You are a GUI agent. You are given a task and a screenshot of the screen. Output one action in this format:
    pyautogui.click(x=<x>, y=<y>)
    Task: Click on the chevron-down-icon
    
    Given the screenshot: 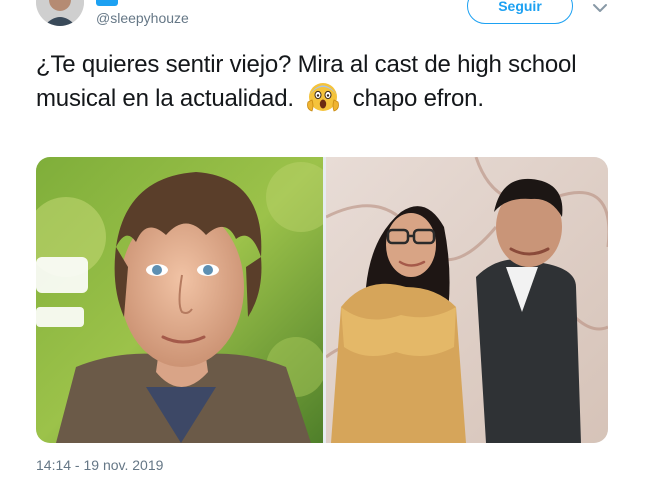 What is the action you would take?
    pyautogui.click(x=600, y=8)
    